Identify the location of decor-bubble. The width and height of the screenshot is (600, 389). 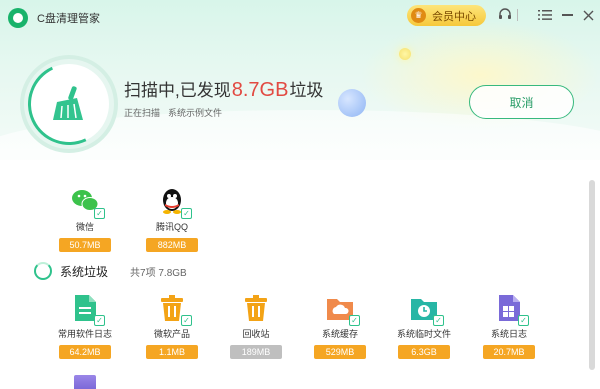
(352, 103).